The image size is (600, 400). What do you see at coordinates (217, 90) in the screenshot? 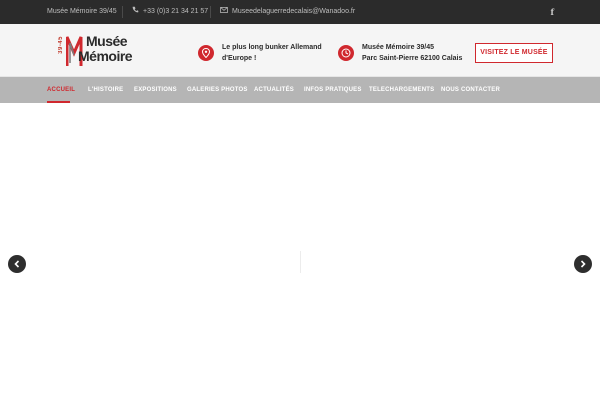
I see `nav-item-galeries-photos: GALERIES PHOTOS` at bounding box center [217, 90].